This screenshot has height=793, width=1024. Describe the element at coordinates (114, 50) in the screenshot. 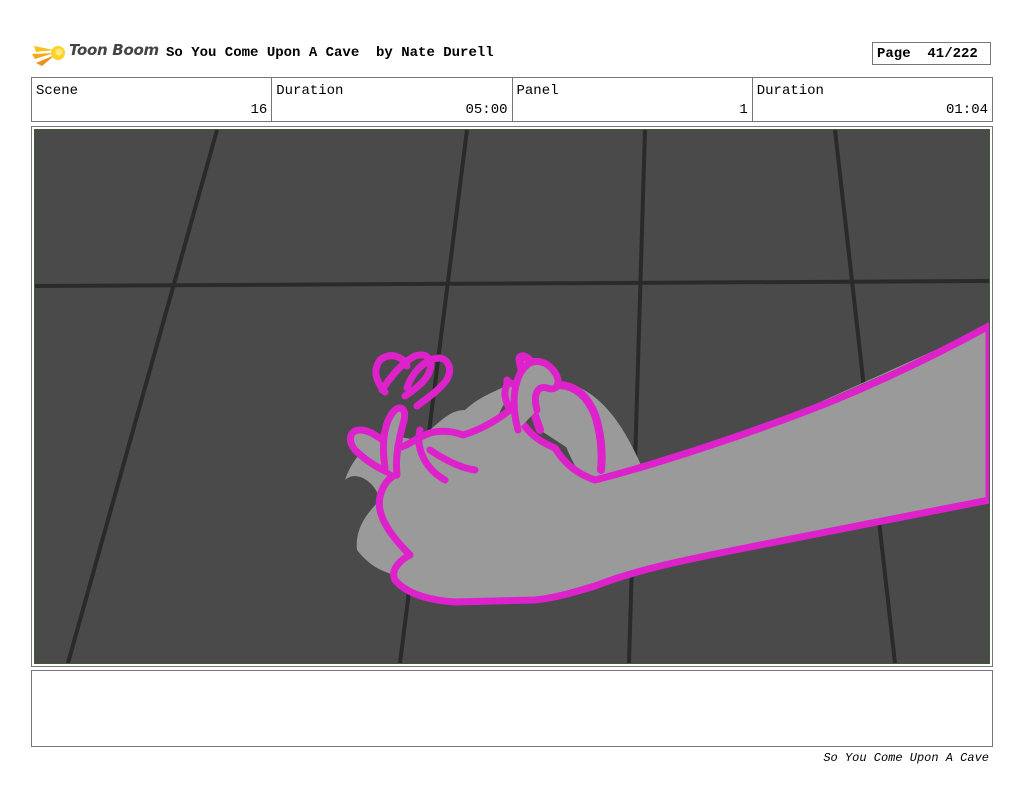

I see `logo-wordmark: Toon Boom` at that location.